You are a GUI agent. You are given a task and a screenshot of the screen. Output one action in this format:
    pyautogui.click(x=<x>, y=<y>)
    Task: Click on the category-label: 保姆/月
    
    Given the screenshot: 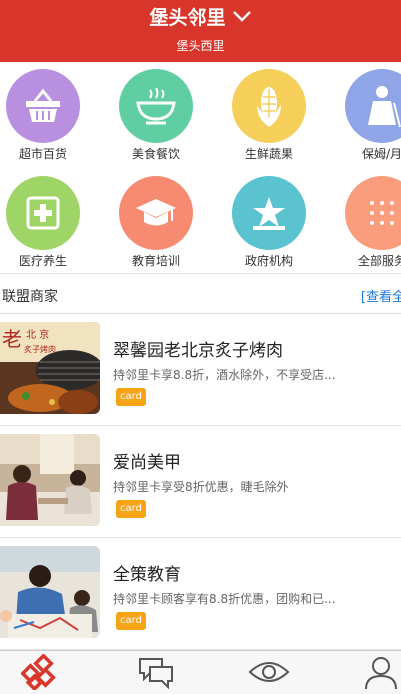 What is the action you would take?
    pyautogui.click(x=381, y=154)
    